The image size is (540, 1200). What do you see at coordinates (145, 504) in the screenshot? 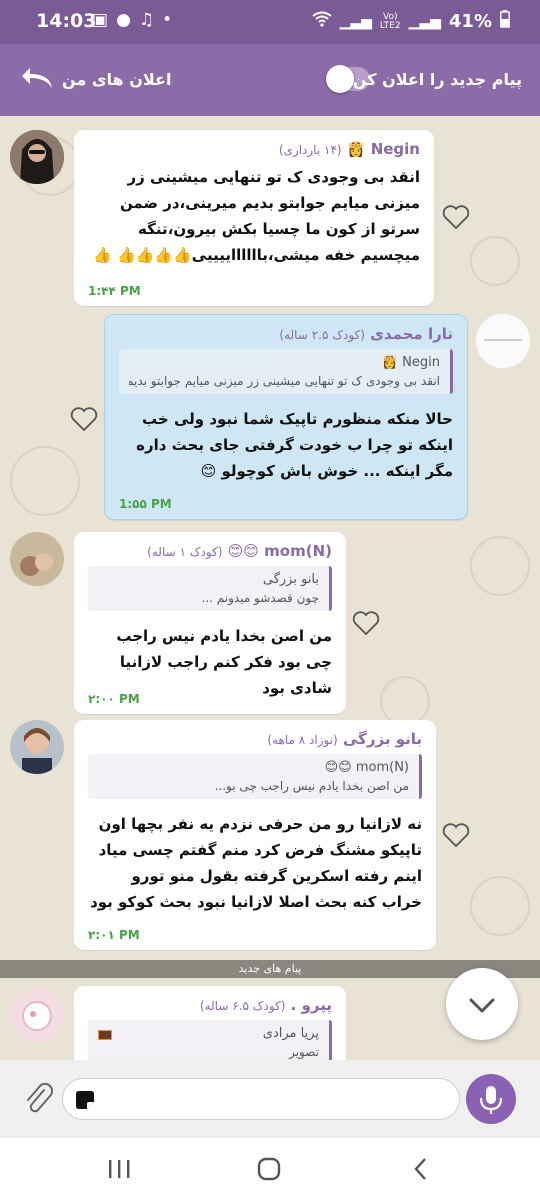
I see `message-time: 1:۵۵ PM` at bounding box center [145, 504].